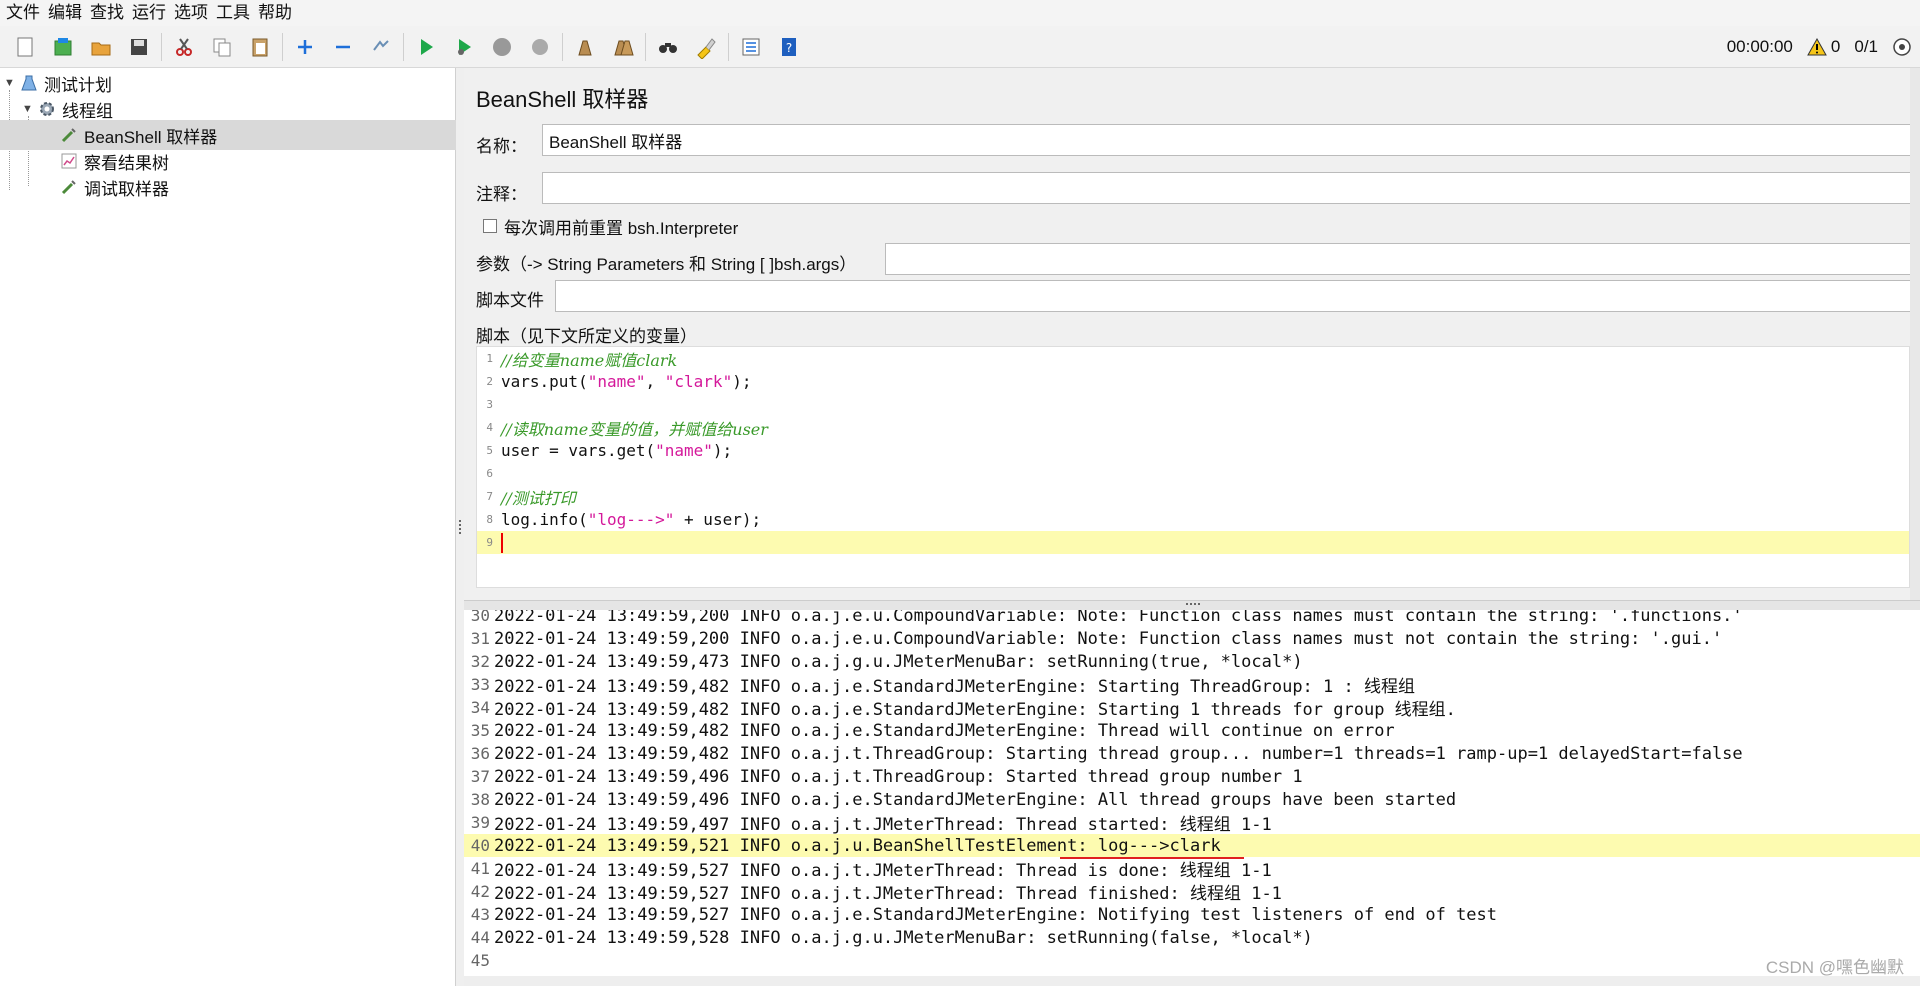 The image size is (1920, 986). What do you see at coordinates (480, 617) in the screenshot?
I see `log-line-number: 30` at bounding box center [480, 617].